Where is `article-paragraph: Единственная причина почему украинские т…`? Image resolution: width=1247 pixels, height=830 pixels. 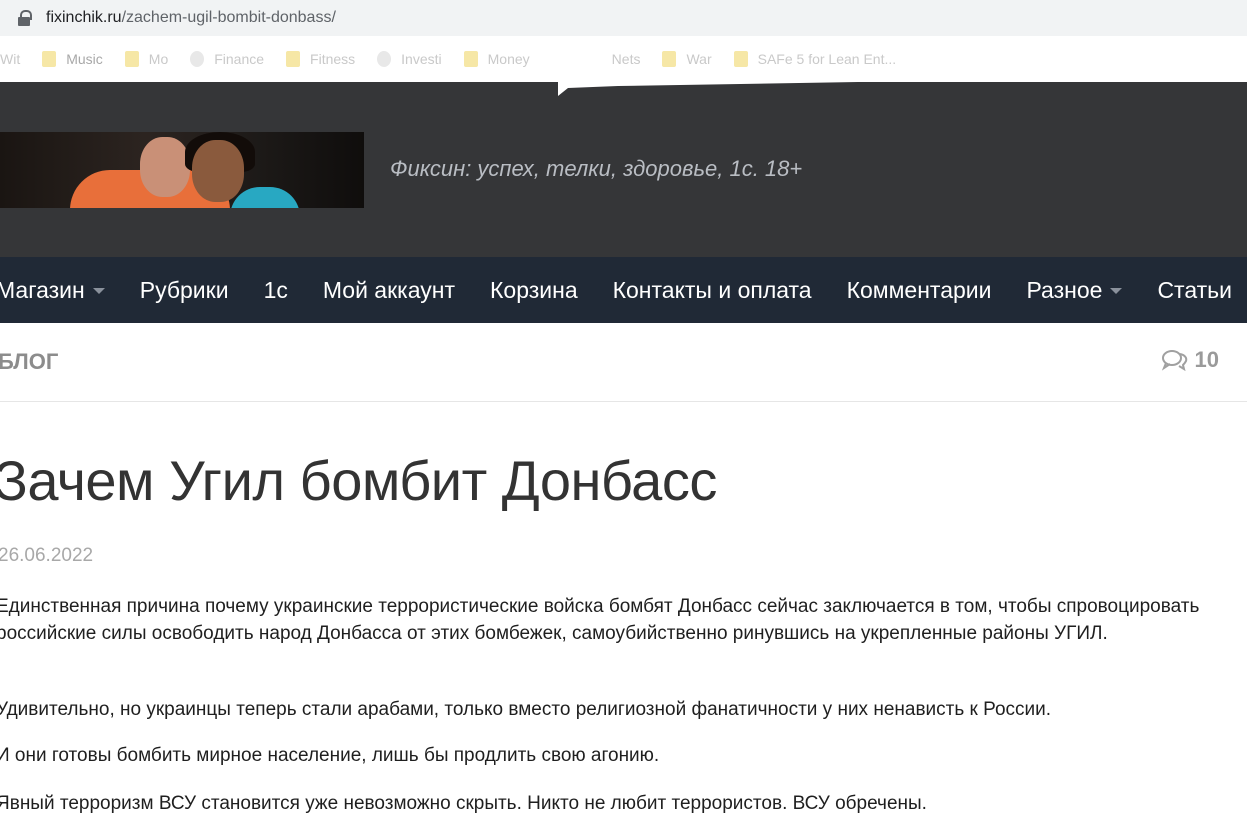 article-paragraph: Единственная причина почему украинские т… is located at coordinates (600, 620).